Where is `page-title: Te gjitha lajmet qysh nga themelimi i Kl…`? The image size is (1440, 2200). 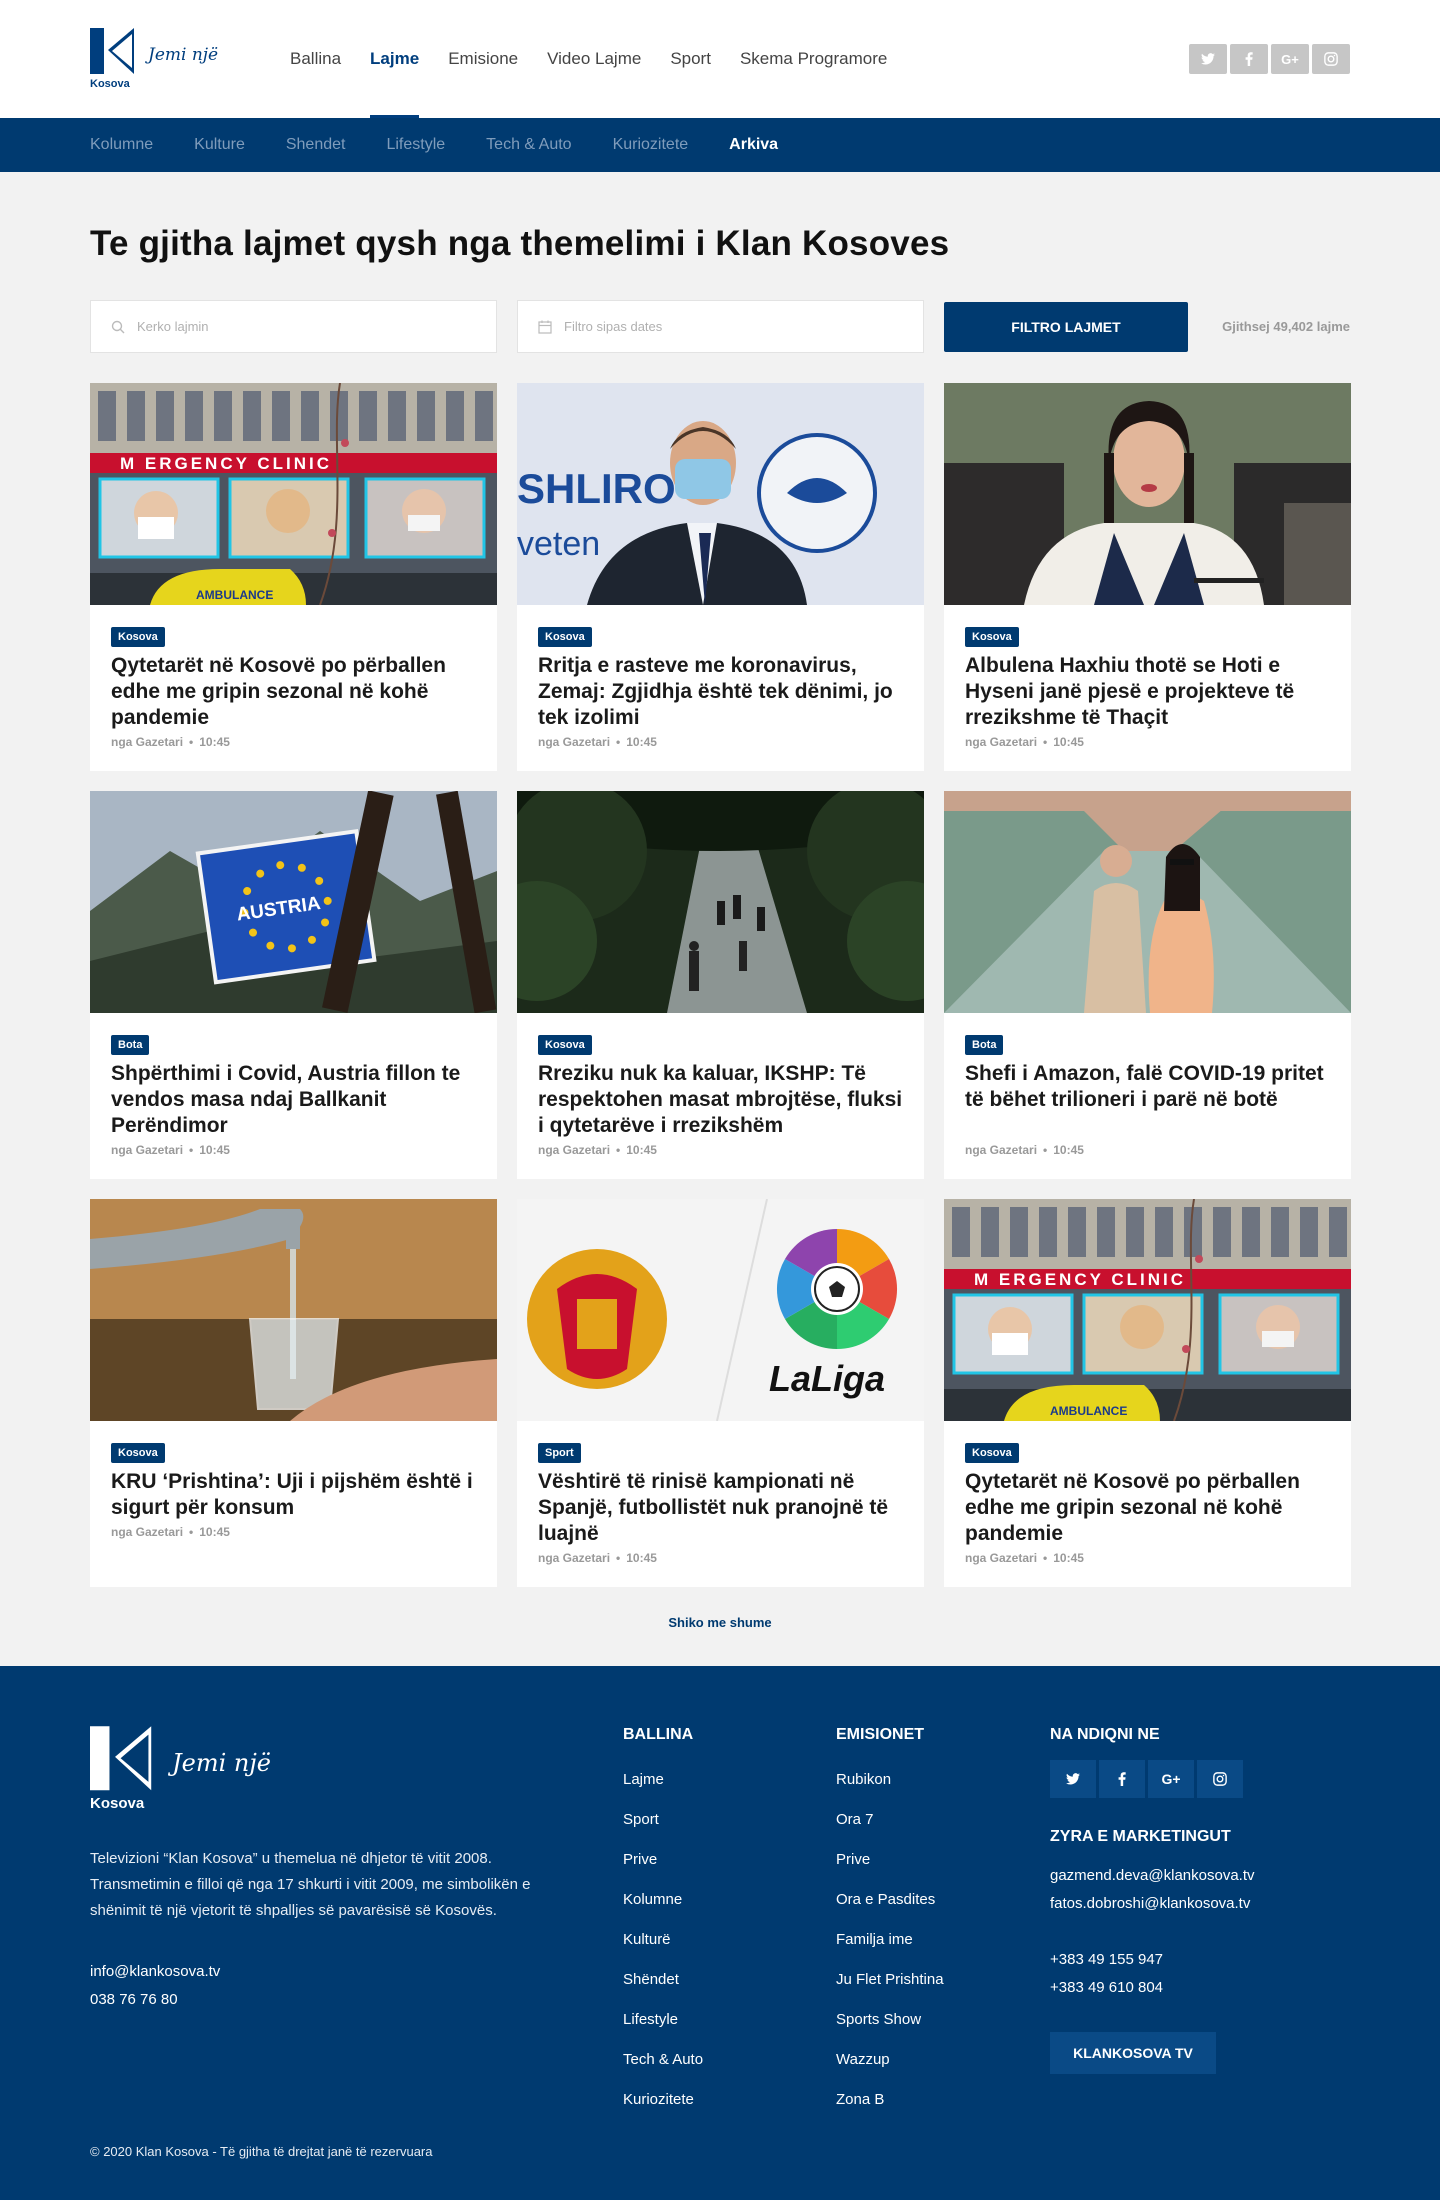 page-title: Te gjitha lajmet qysh nga themelimi i Kl… is located at coordinates (520, 243).